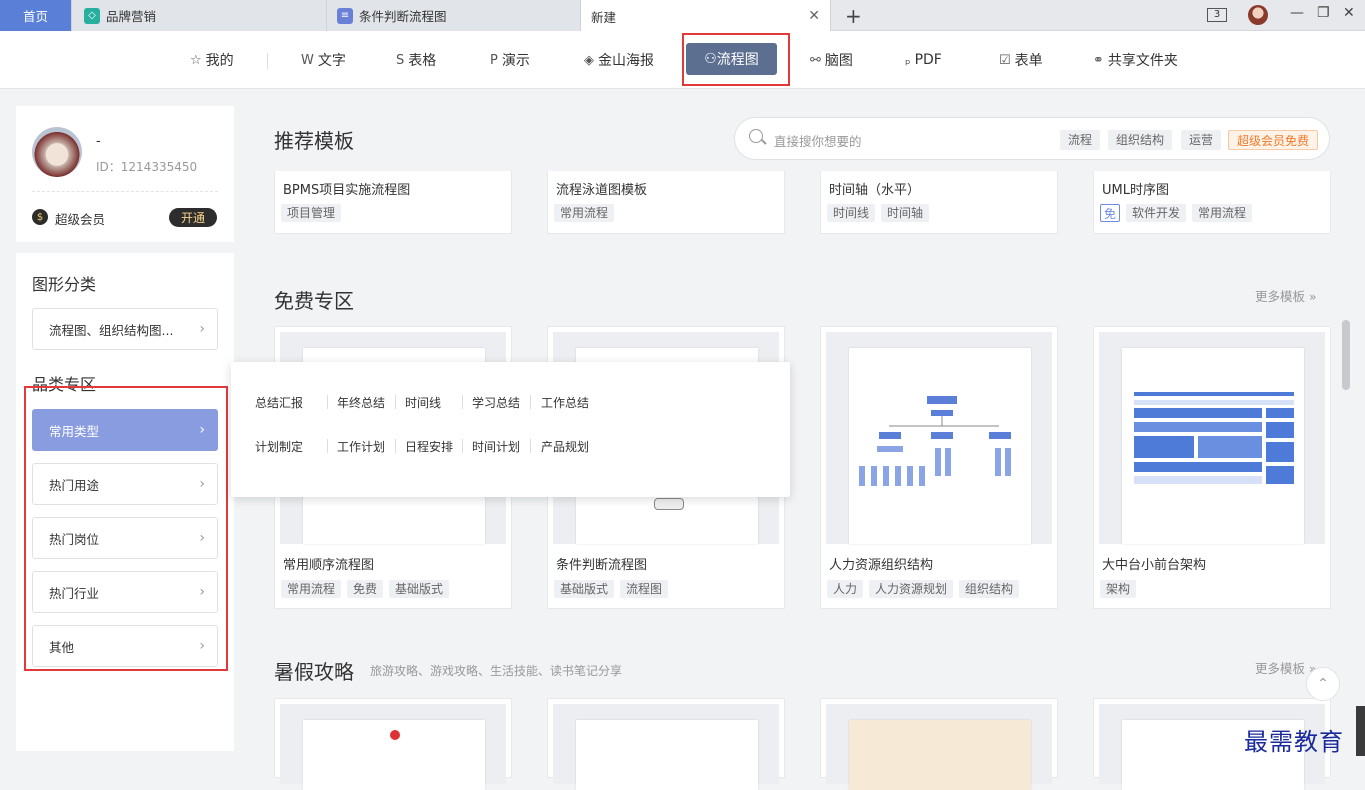 Image resolution: width=1365 pixels, height=790 pixels. Describe the element at coordinates (756, 136) in the screenshot. I see `search-icon` at that location.